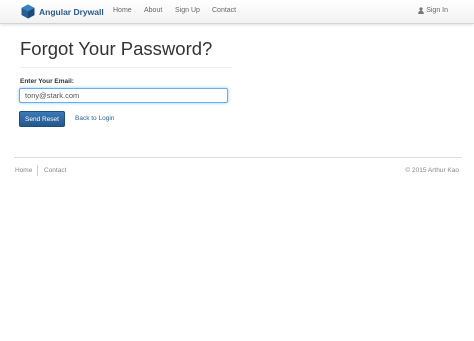 This screenshot has width=474, height=341. I want to click on footer-copyright: © 2015 Arthur Kao, so click(432, 170).